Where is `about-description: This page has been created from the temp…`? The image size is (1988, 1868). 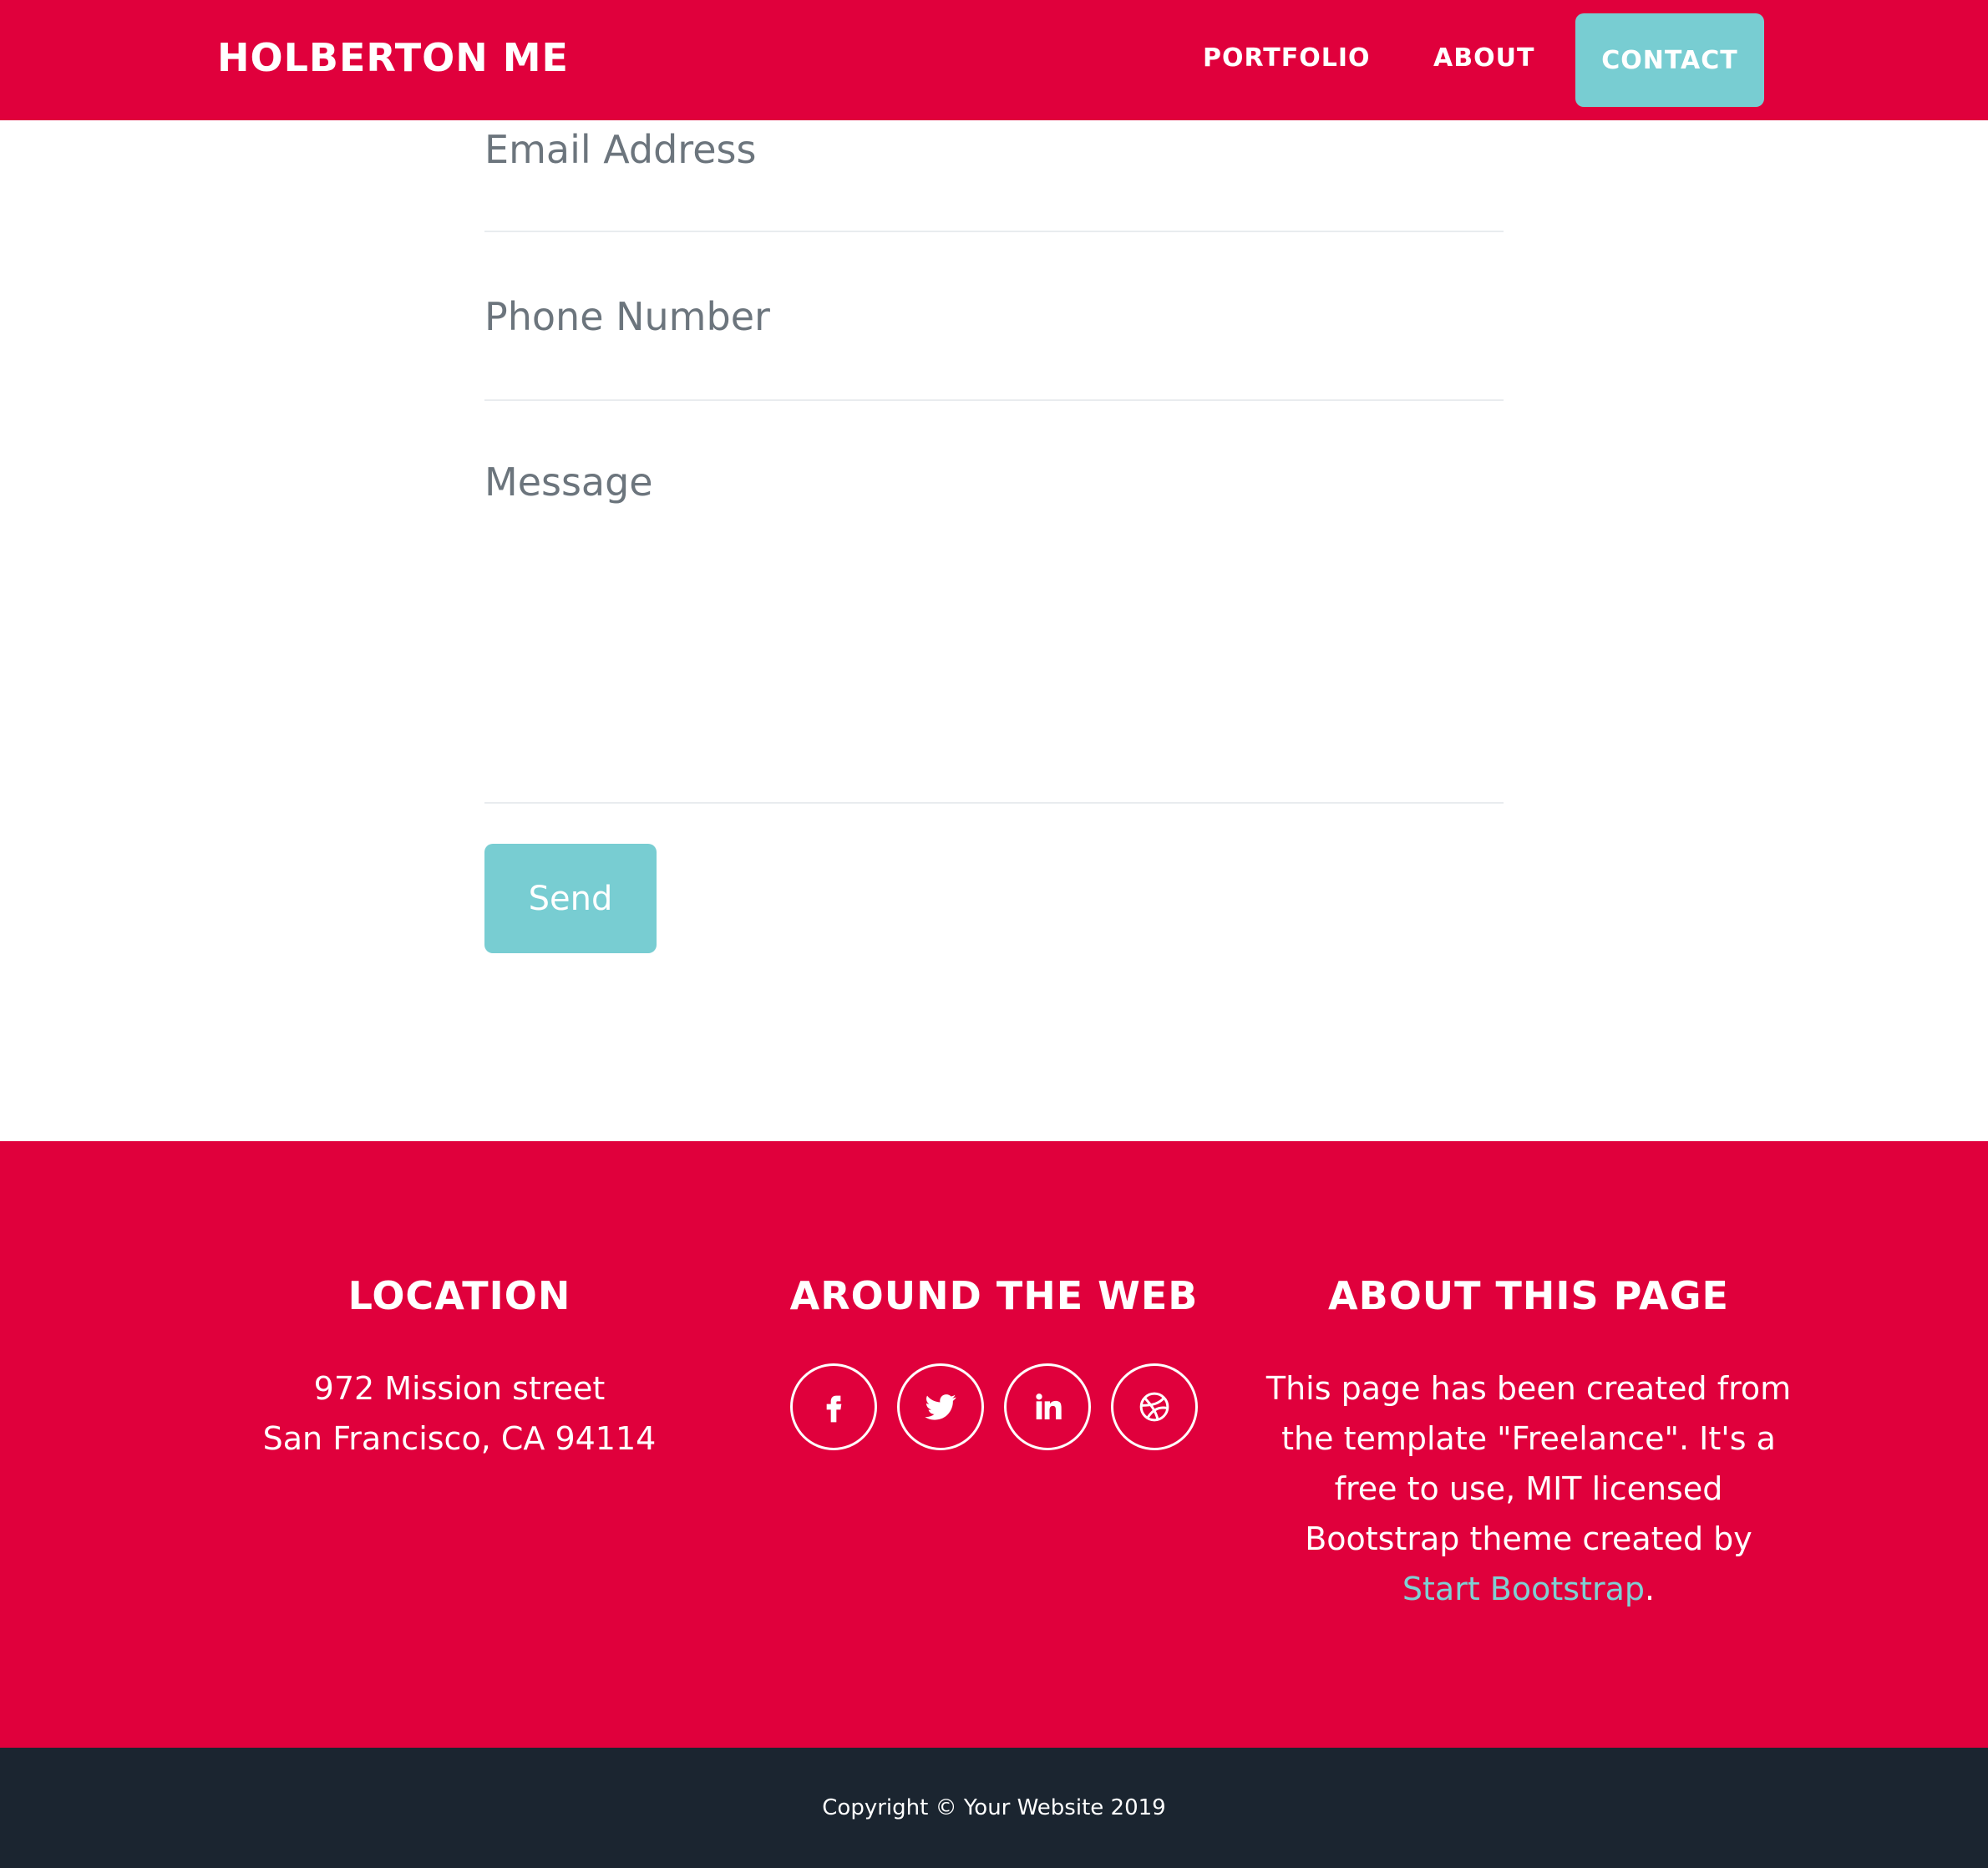 about-description: This page has been created from the temp… is located at coordinates (1528, 1463).